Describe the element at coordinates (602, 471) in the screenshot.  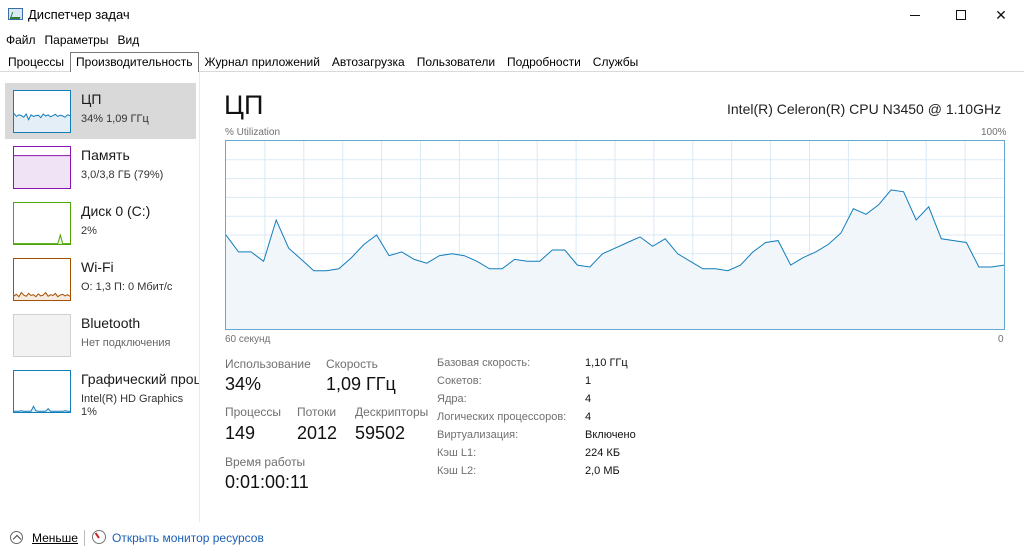
I see `info-value: 2,0 МБ` at that location.